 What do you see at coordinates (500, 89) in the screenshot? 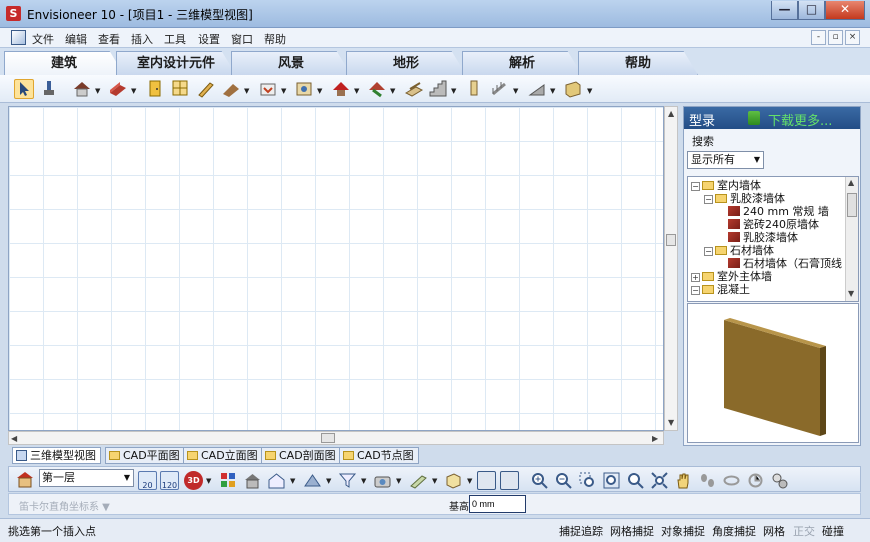
I see `railing-icon` at bounding box center [500, 89].